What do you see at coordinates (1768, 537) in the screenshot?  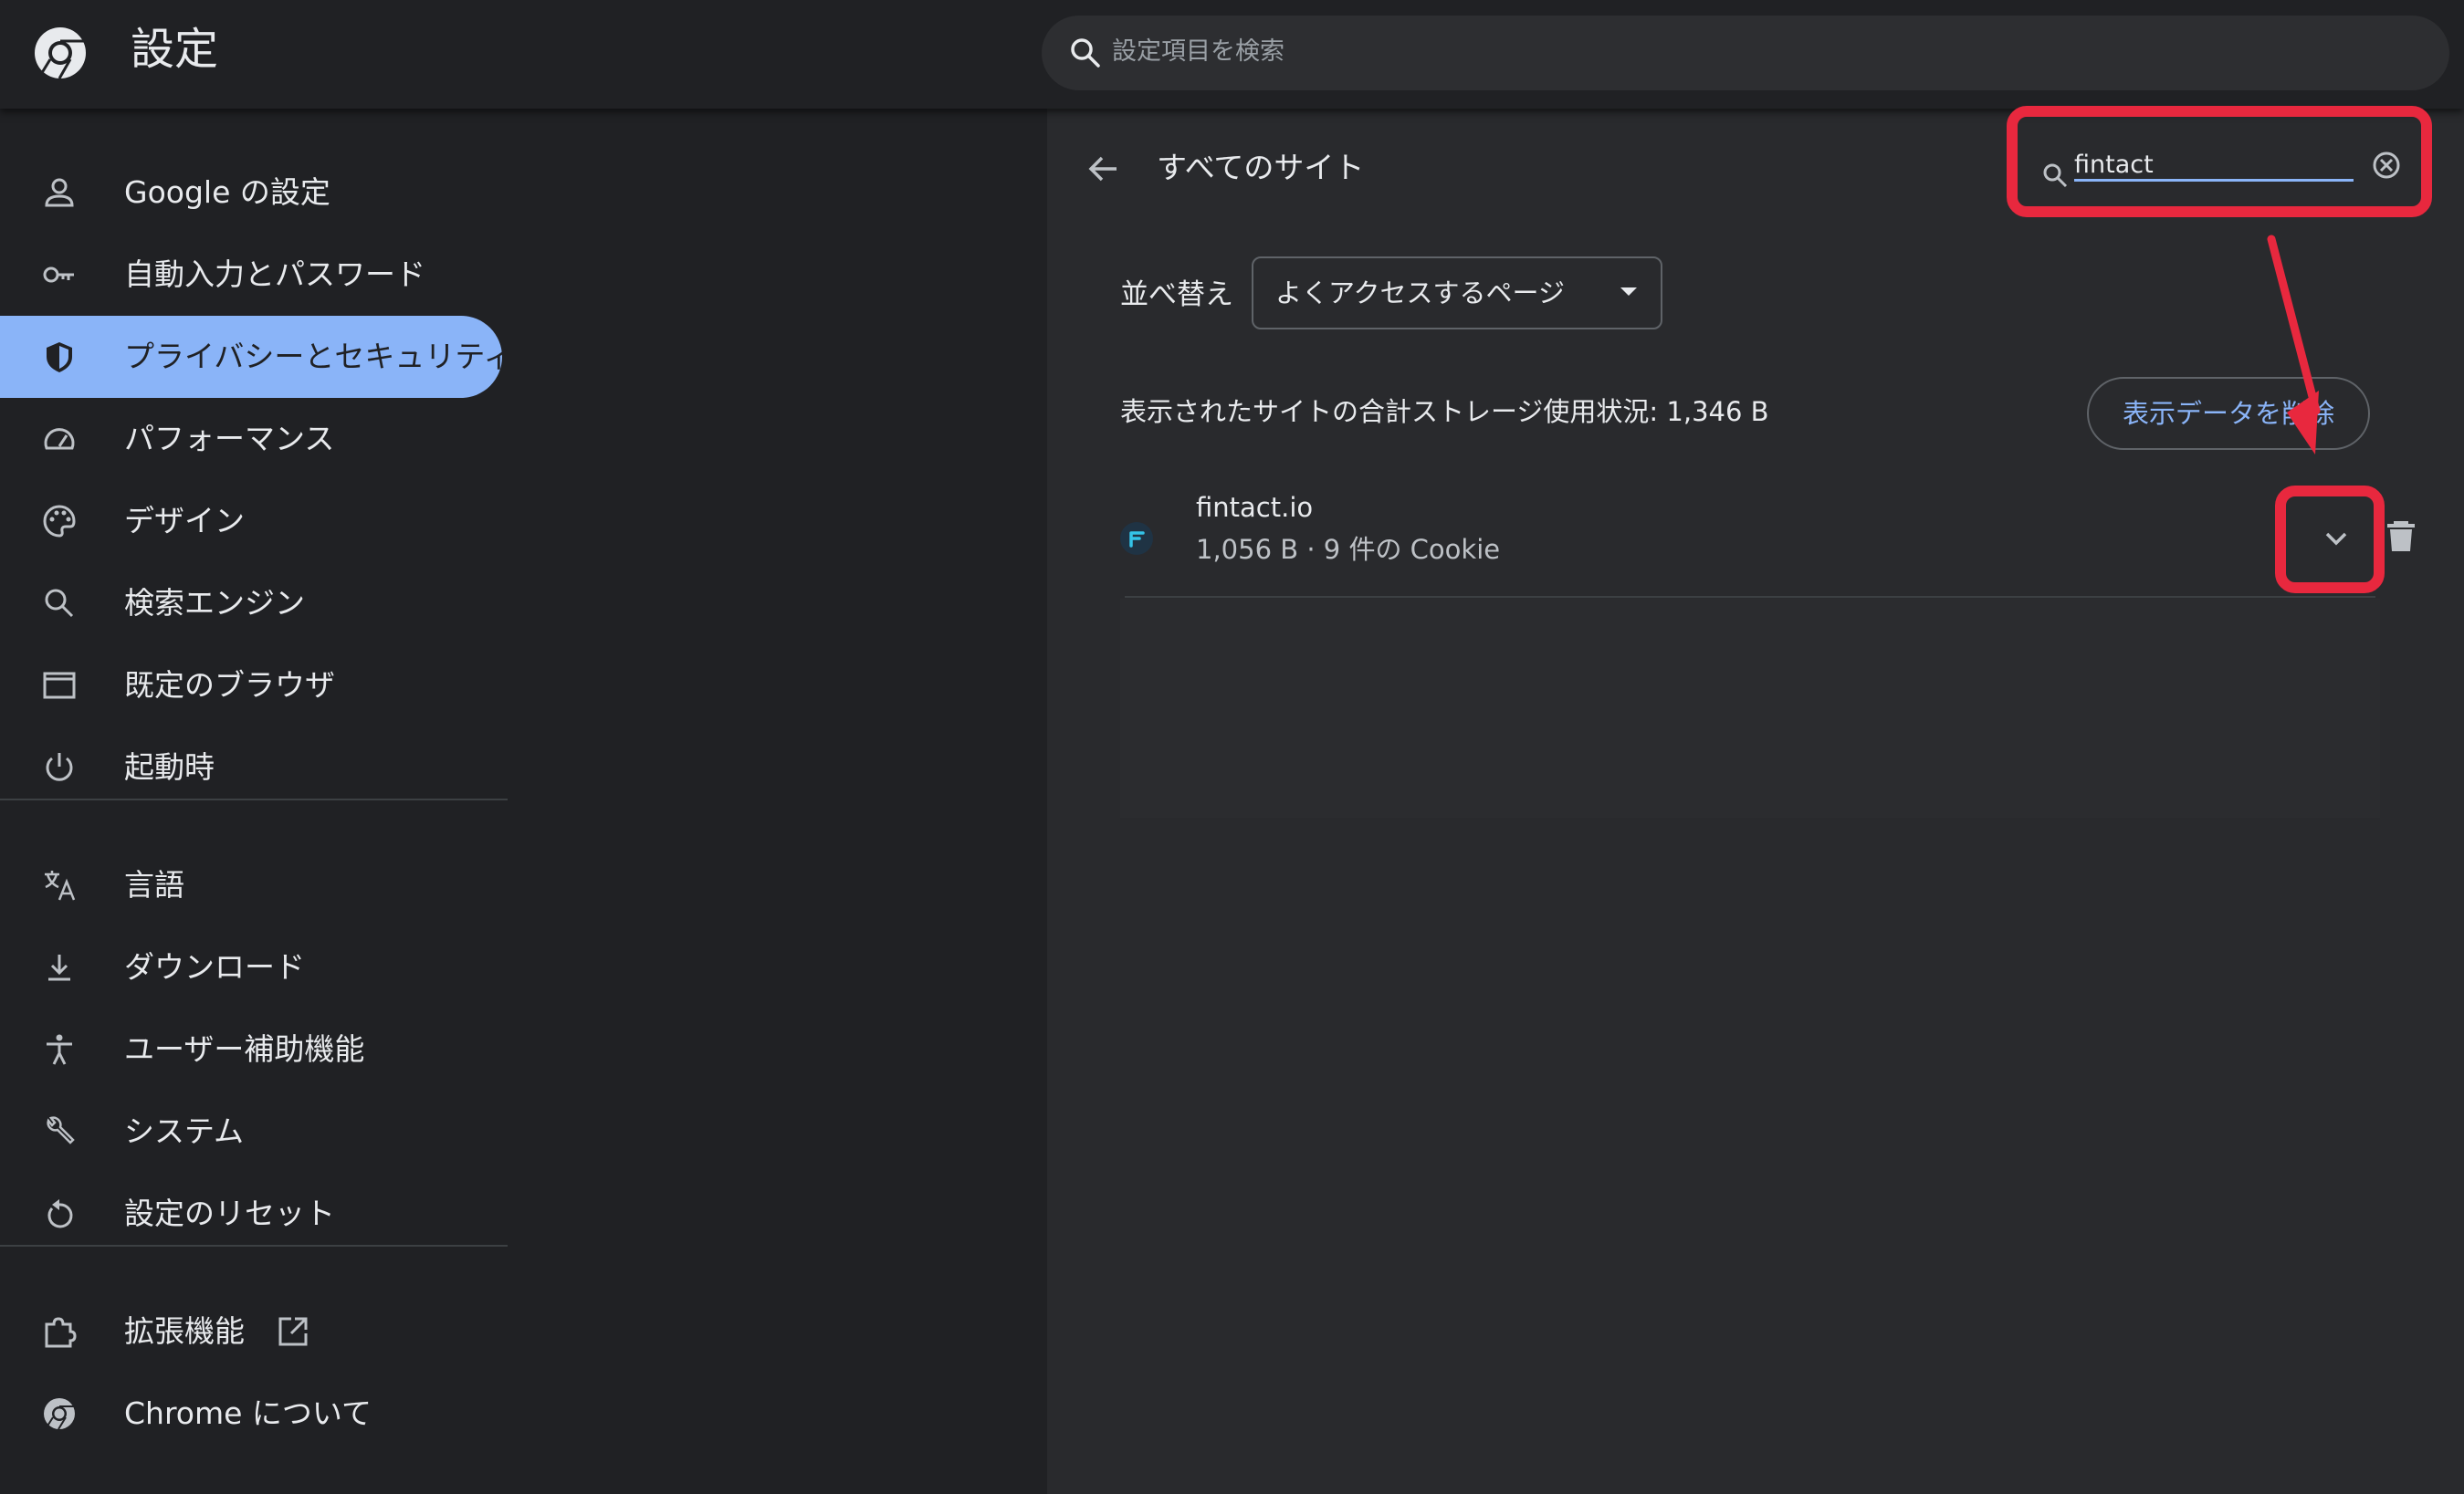 I see `site-row: fintact.io 1,056 B · 9 件の Cookie` at bounding box center [1768, 537].